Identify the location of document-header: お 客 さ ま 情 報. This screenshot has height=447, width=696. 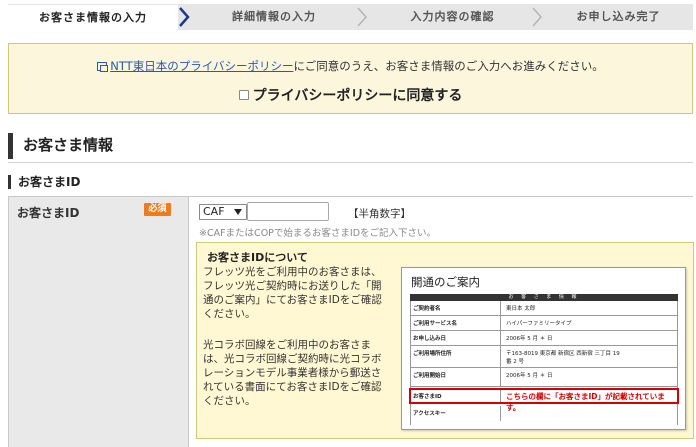
(544, 297).